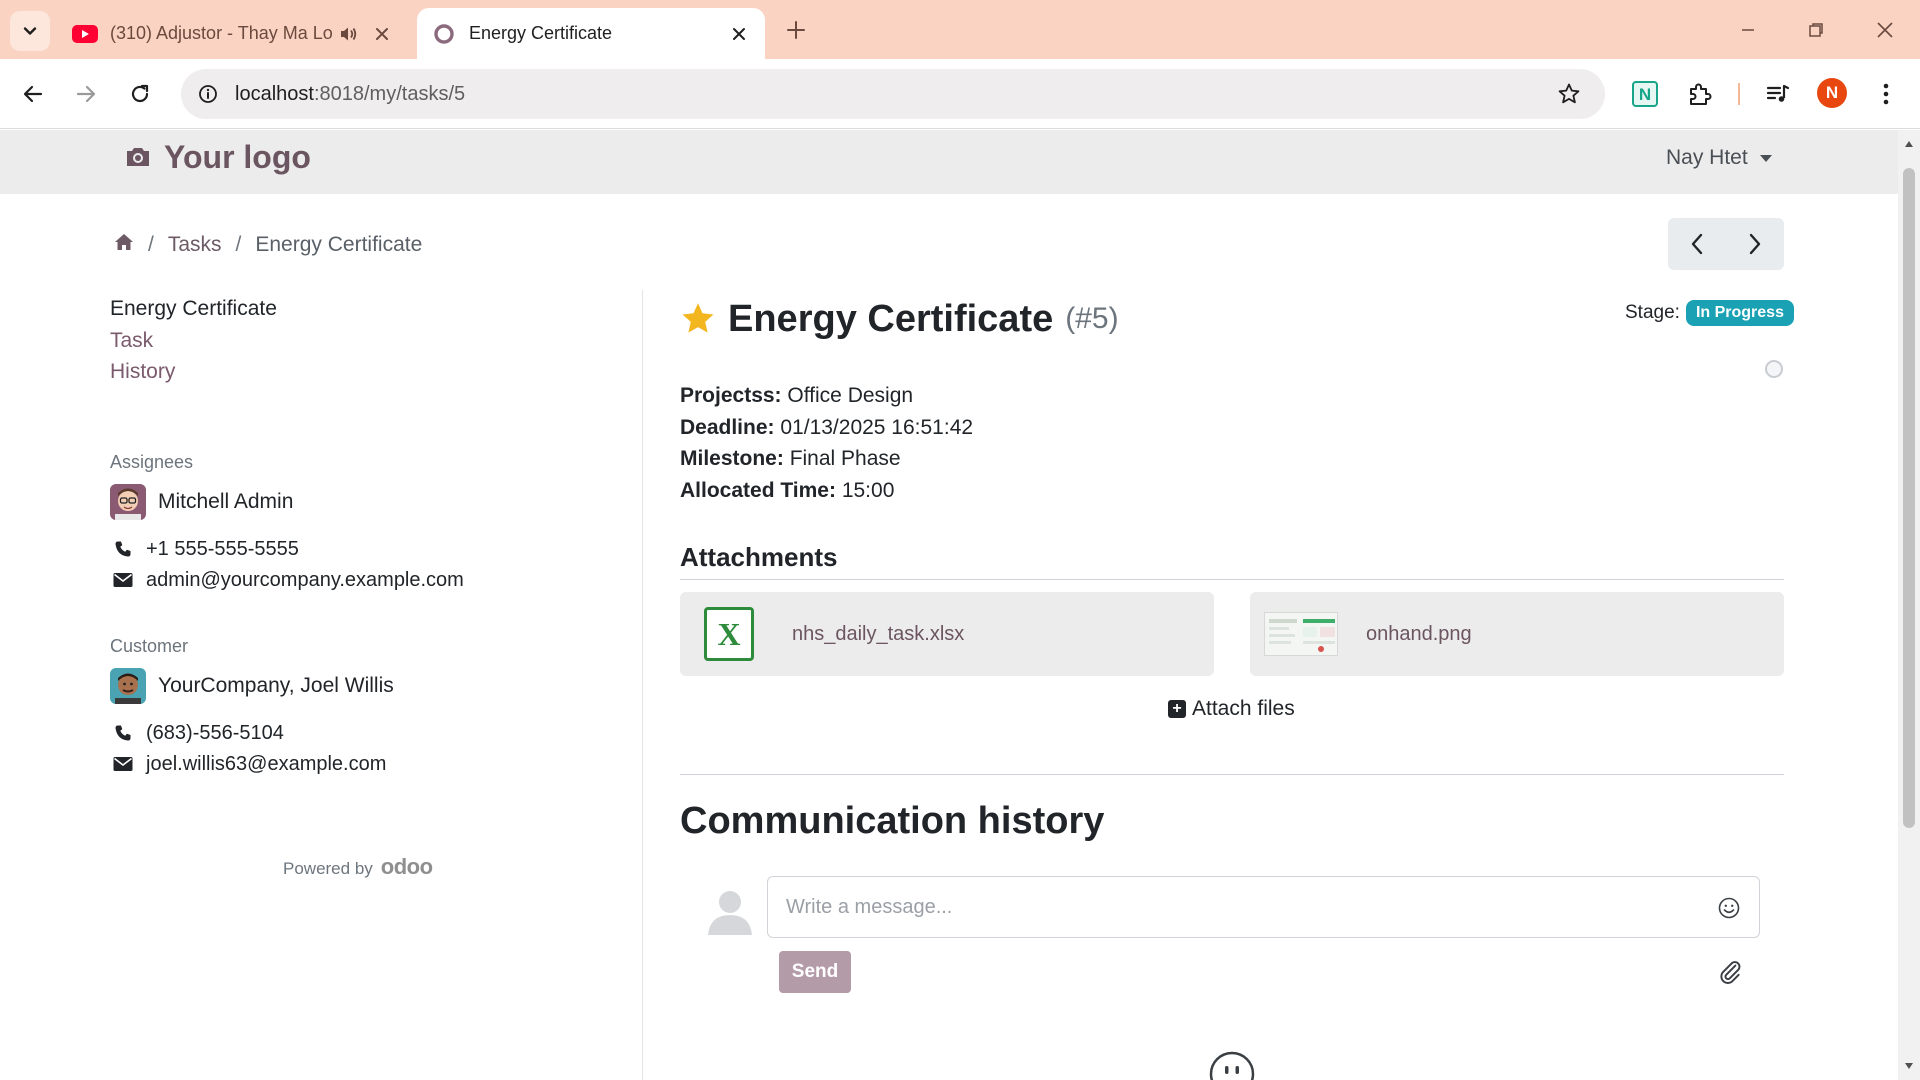 This screenshot has width=1920, height=1080. I want to click on customer-phone-value: (683)-556-5104, so click(215, 732).